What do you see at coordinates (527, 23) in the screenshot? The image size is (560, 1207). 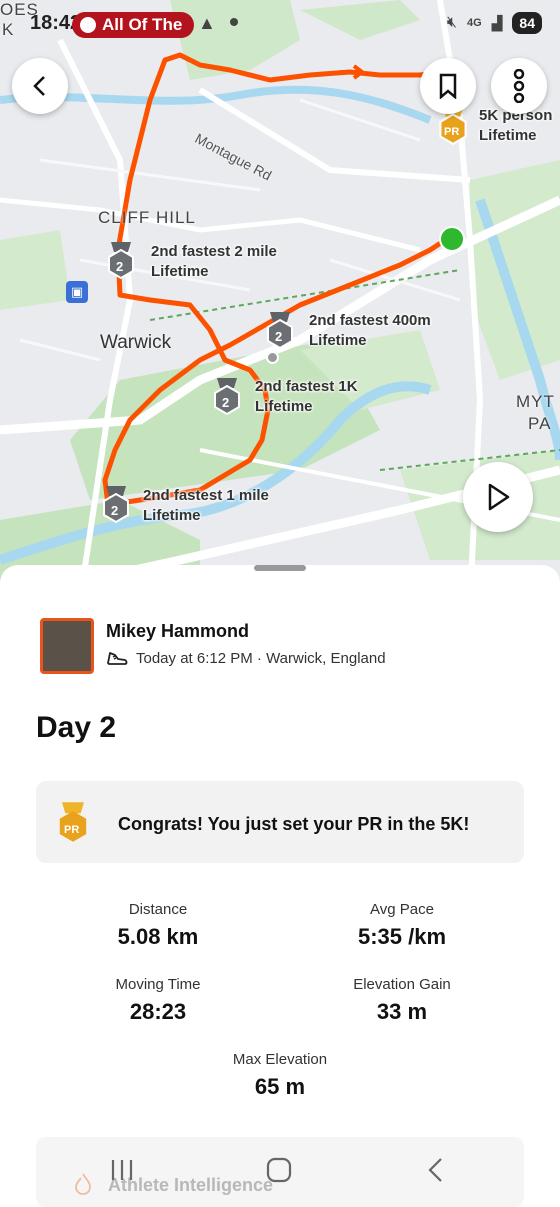 I see `battery-level: 84` at bounding box center [527, 23].